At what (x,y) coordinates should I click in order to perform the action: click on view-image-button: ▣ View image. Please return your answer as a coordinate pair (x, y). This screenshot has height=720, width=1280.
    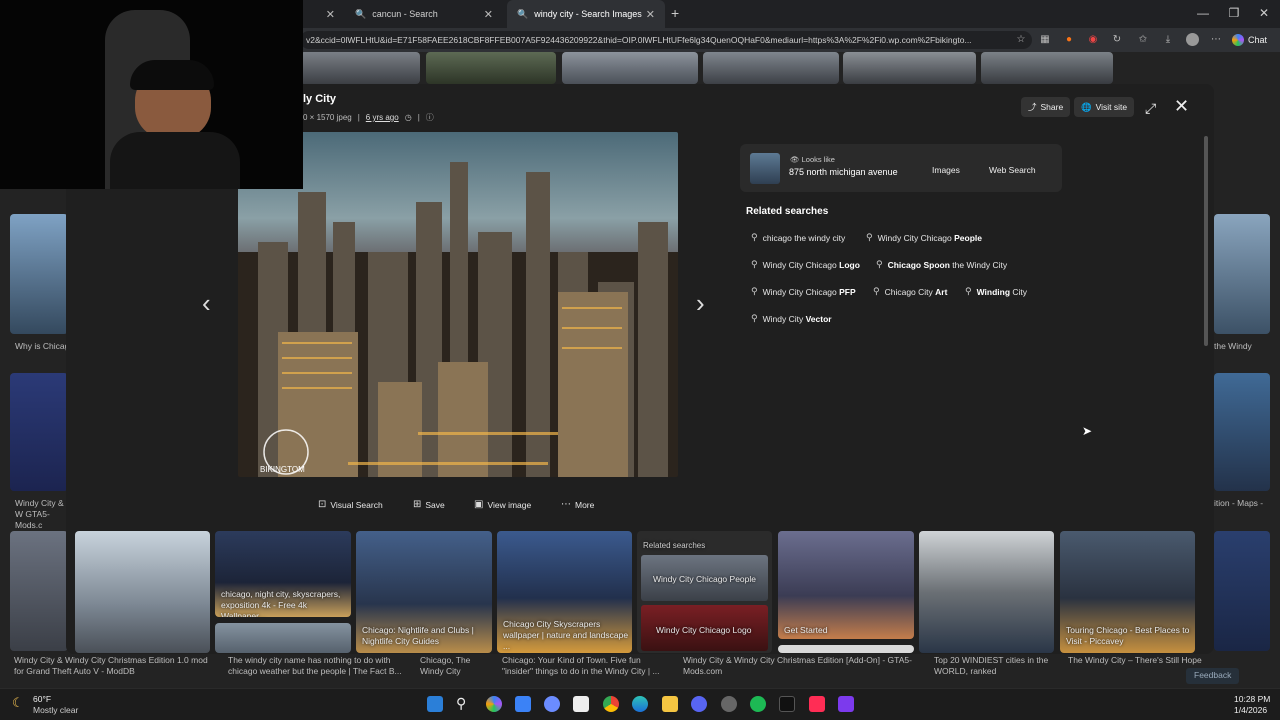
    Looking at the image, I should click on (502, 504).